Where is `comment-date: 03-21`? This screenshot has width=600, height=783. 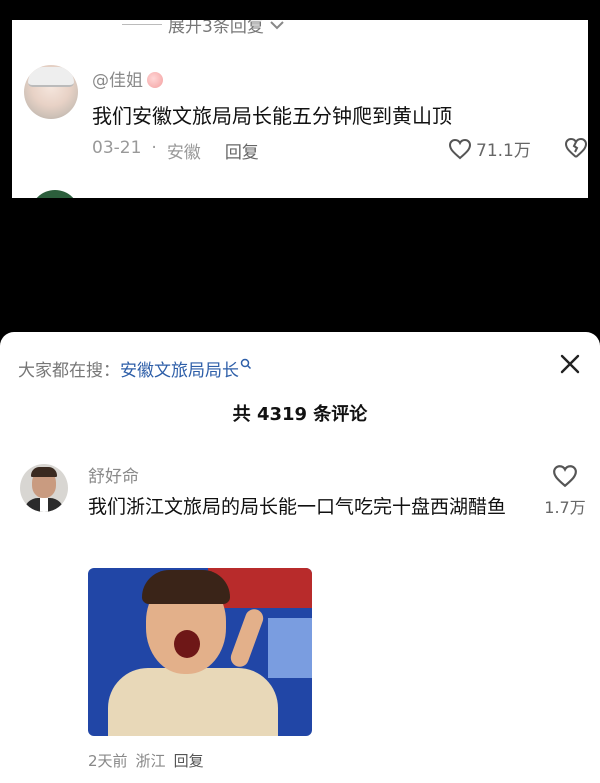 comment-date: 03-21 is located at coordinates (117, 148).